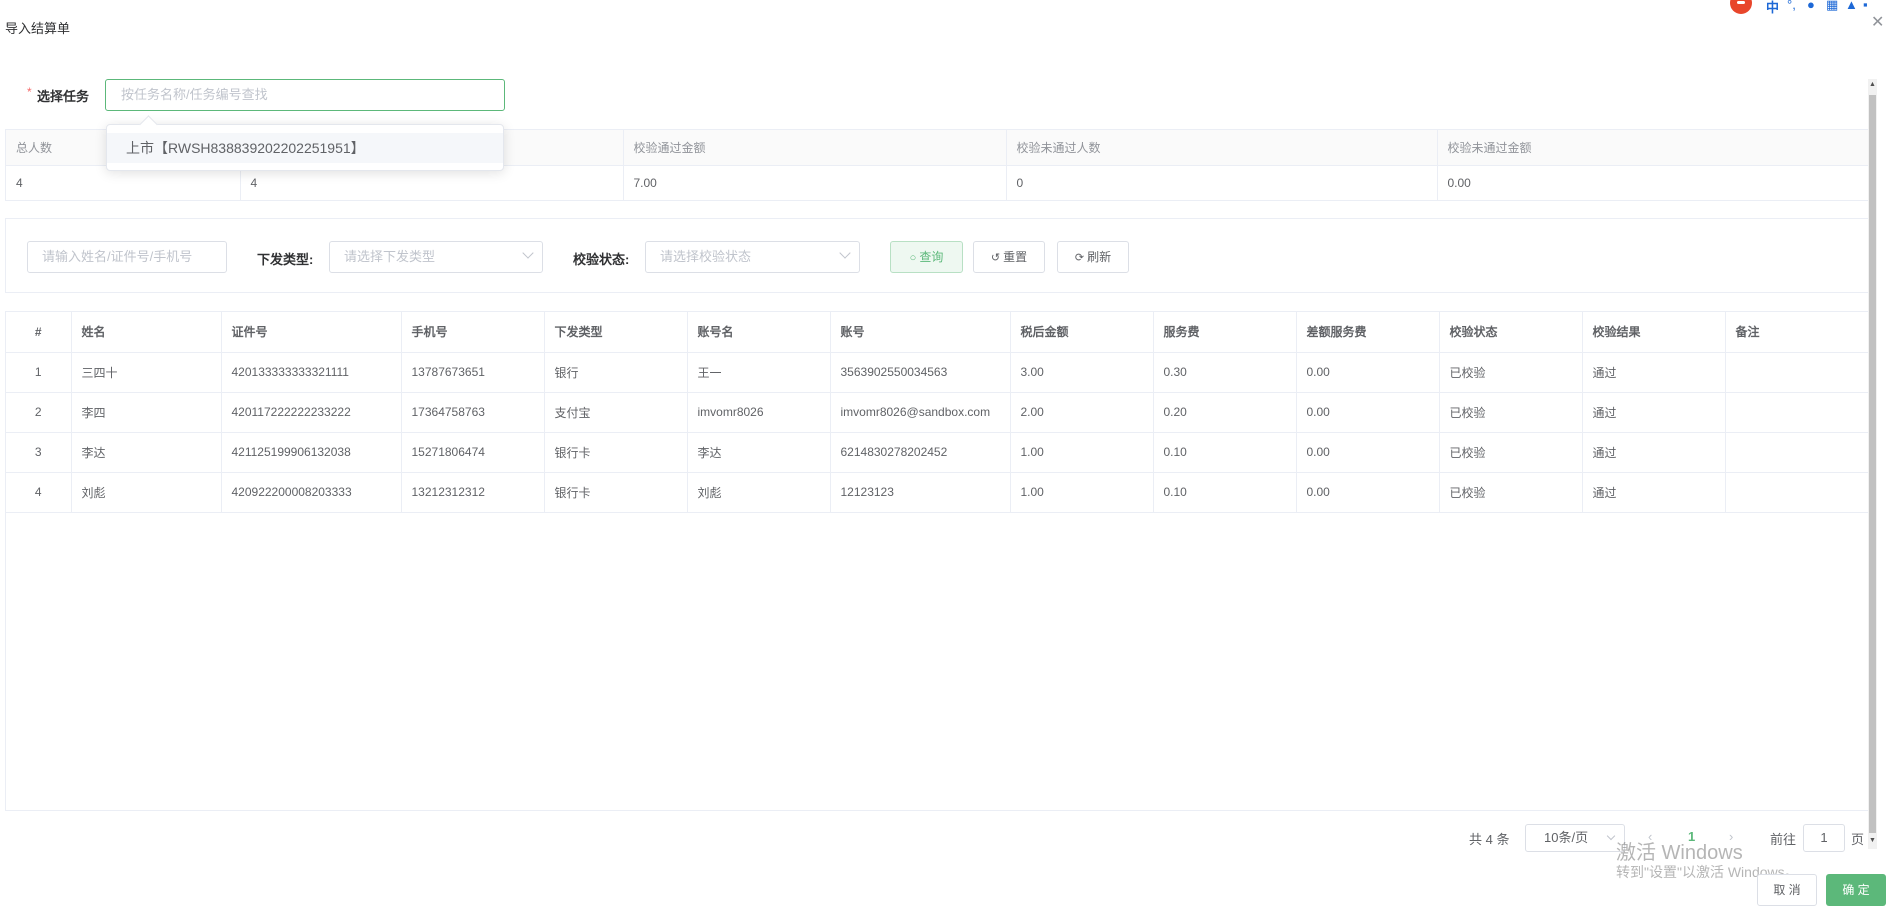  What do you see at coordinates (1225, 332) in the screenshot?
I see `column-header: 服务费` at bounding box center [1225, 332].